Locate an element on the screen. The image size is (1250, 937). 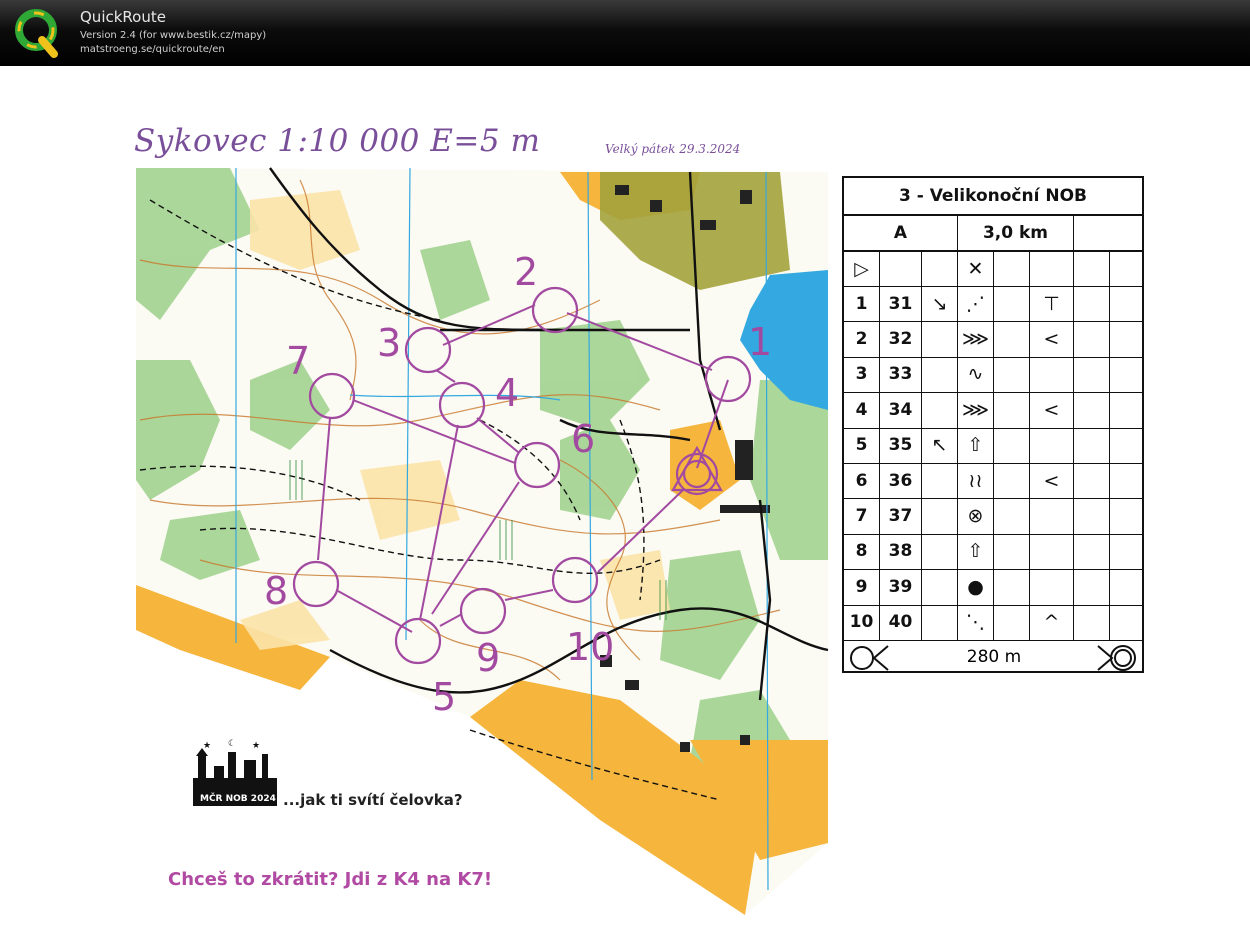
course-class: A is located at coordinates (901, 233).